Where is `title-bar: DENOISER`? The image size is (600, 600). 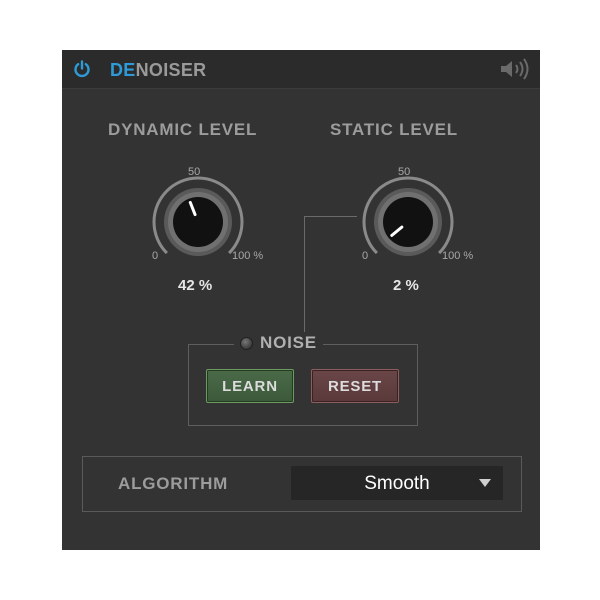
title-bar: DENOISER is located at coordinates (301, 69).